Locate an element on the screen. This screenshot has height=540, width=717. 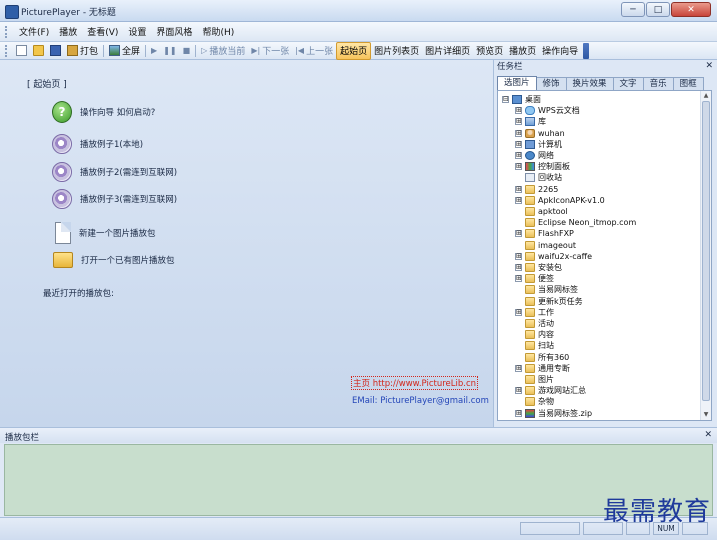
scroll-up-icon: ▲ is located at coordinates (706, 96).